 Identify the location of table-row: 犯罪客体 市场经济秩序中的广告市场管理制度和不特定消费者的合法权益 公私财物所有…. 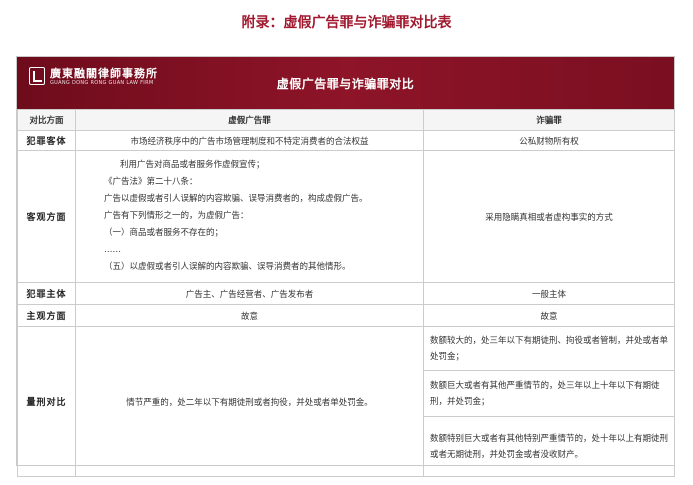
(346, 140).